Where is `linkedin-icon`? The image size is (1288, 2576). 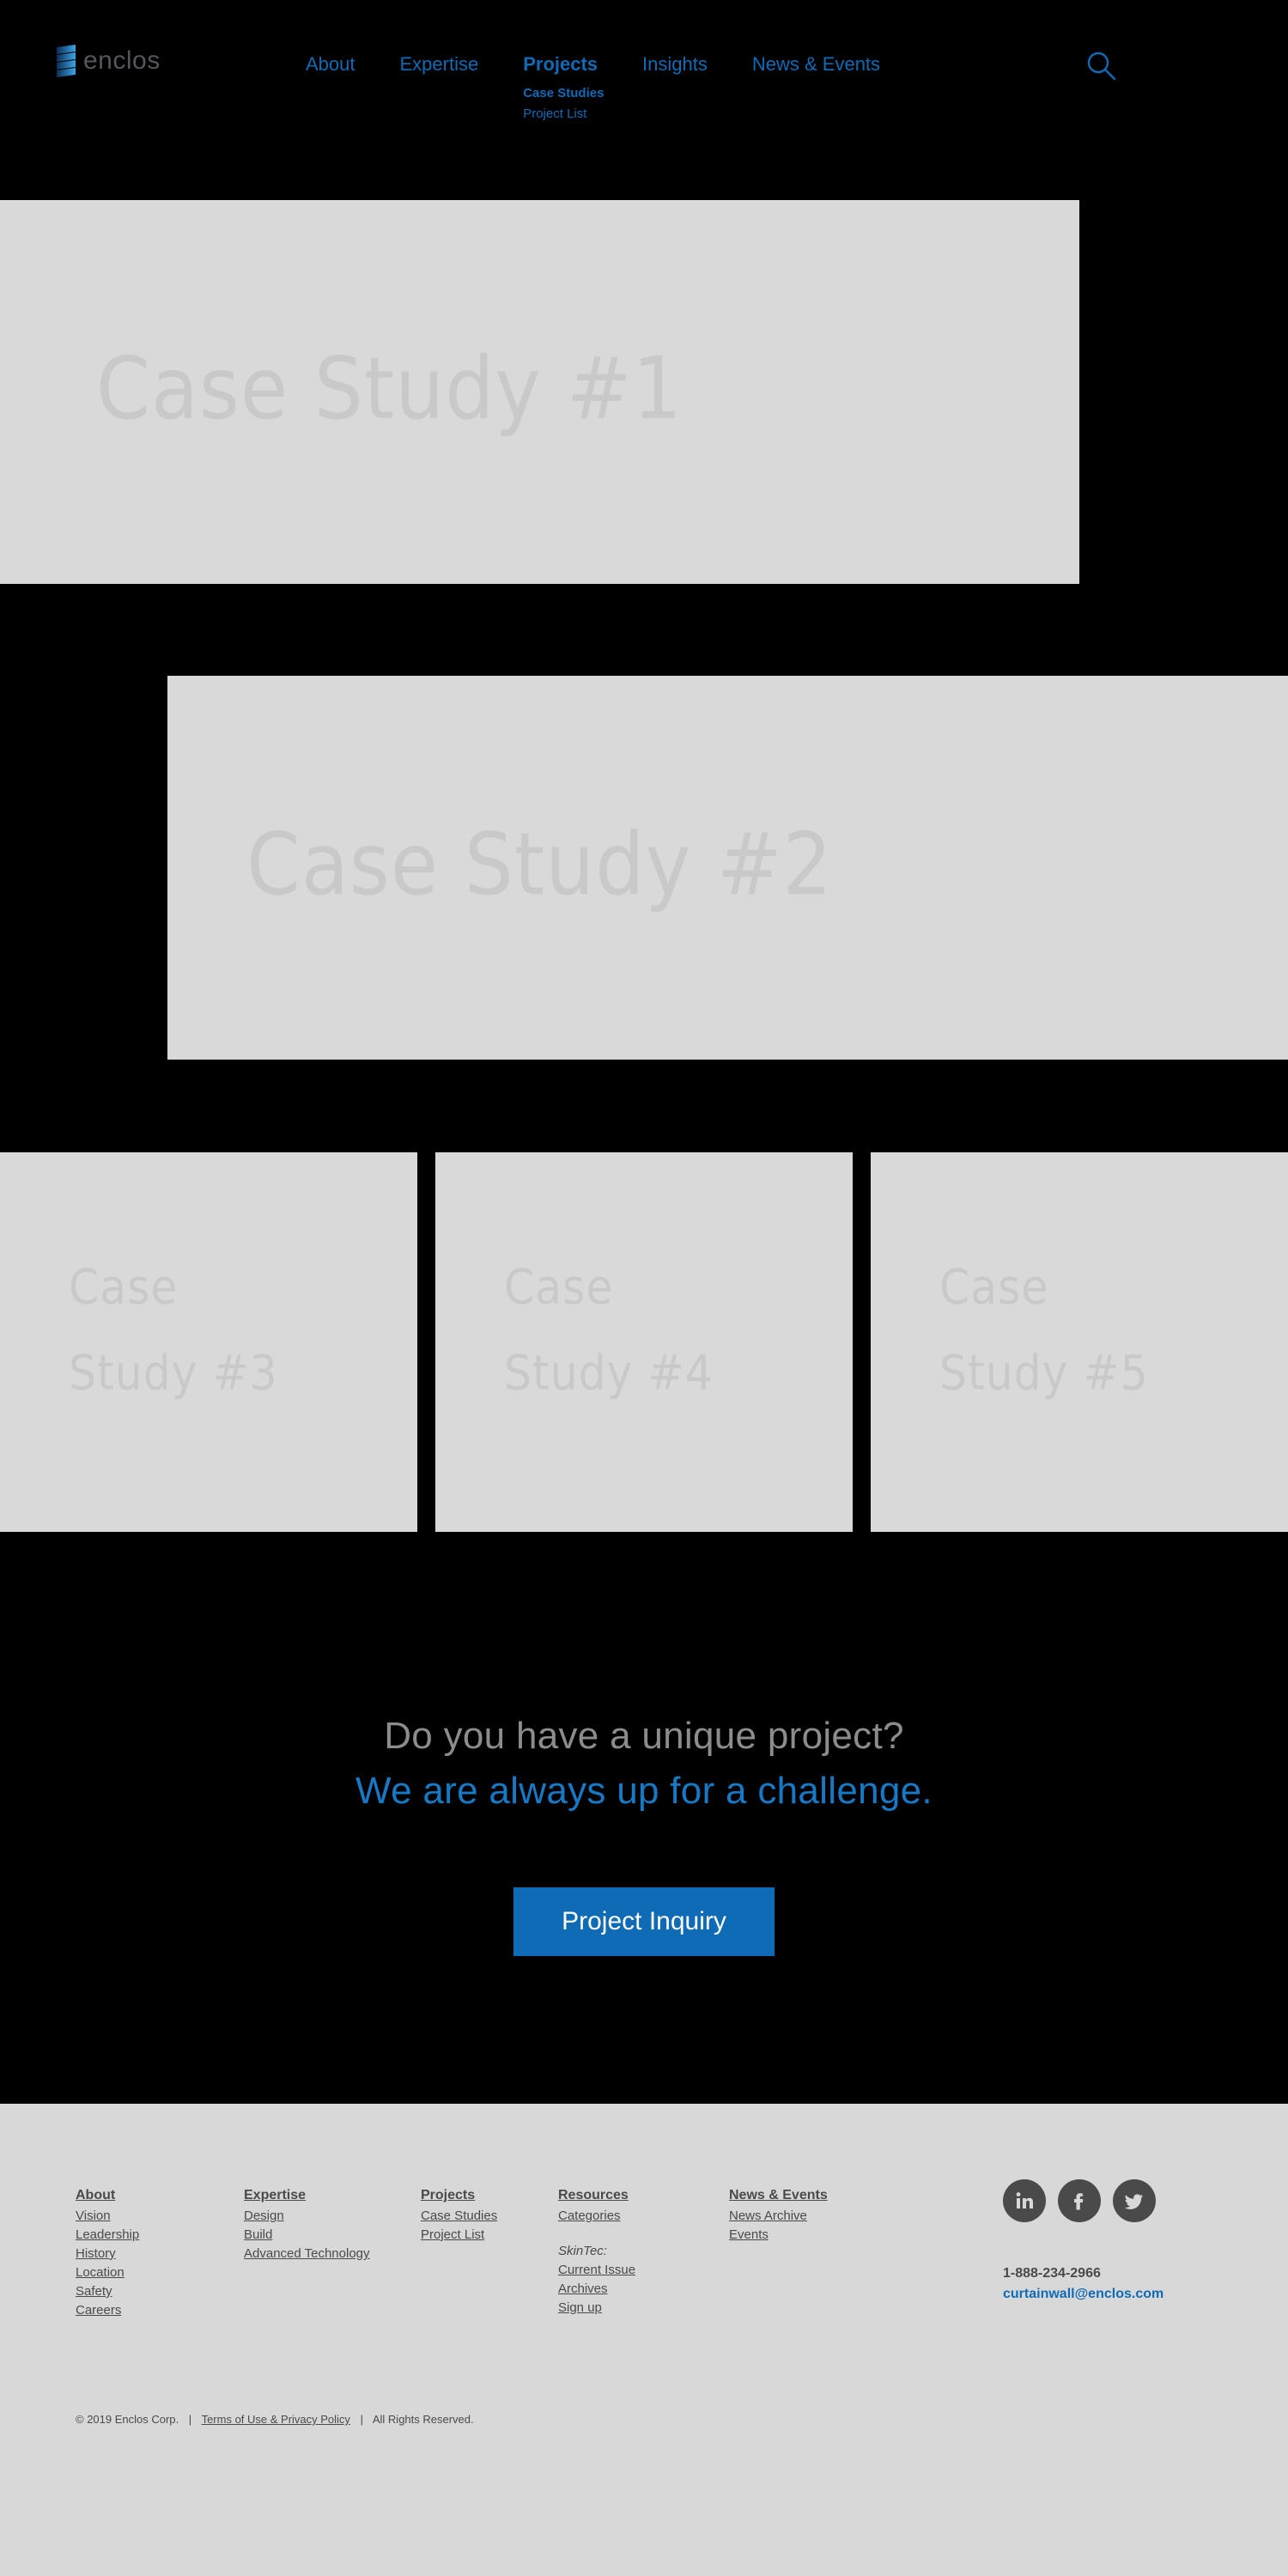 linkedin-icon is located at coordinates (1024, 2200).